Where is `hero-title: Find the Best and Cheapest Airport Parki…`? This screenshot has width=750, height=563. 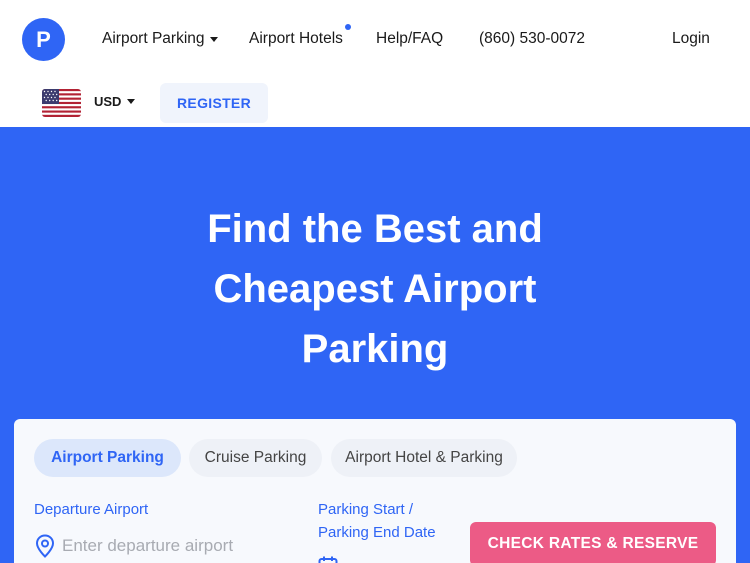 hero-title: Find the Best and Cheapest Airport Parki… is located at coordinates (375, 289).